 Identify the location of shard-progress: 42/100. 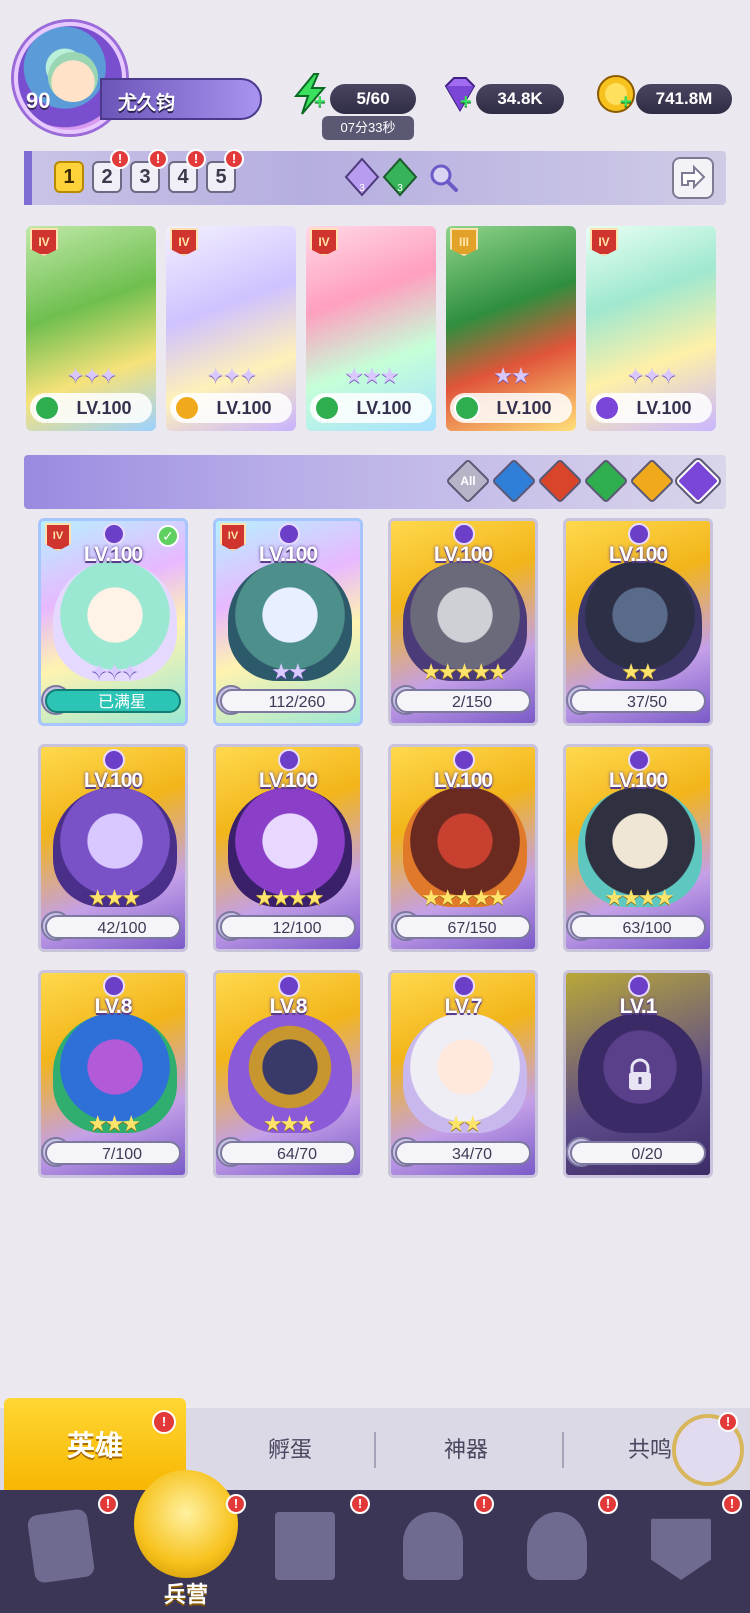
(113, 927).